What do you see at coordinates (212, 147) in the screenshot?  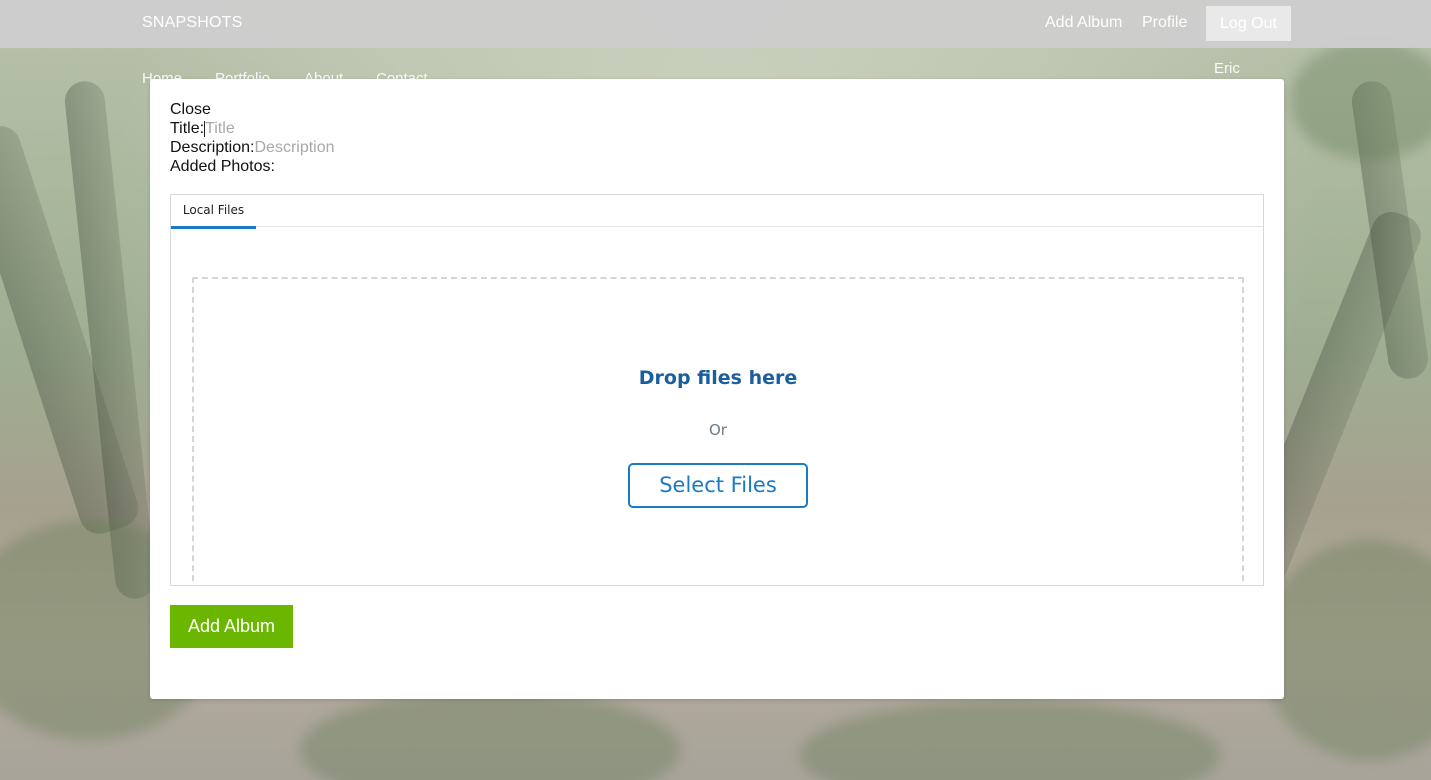 I see `description-label: Description:` at bounding box center [212, 147].